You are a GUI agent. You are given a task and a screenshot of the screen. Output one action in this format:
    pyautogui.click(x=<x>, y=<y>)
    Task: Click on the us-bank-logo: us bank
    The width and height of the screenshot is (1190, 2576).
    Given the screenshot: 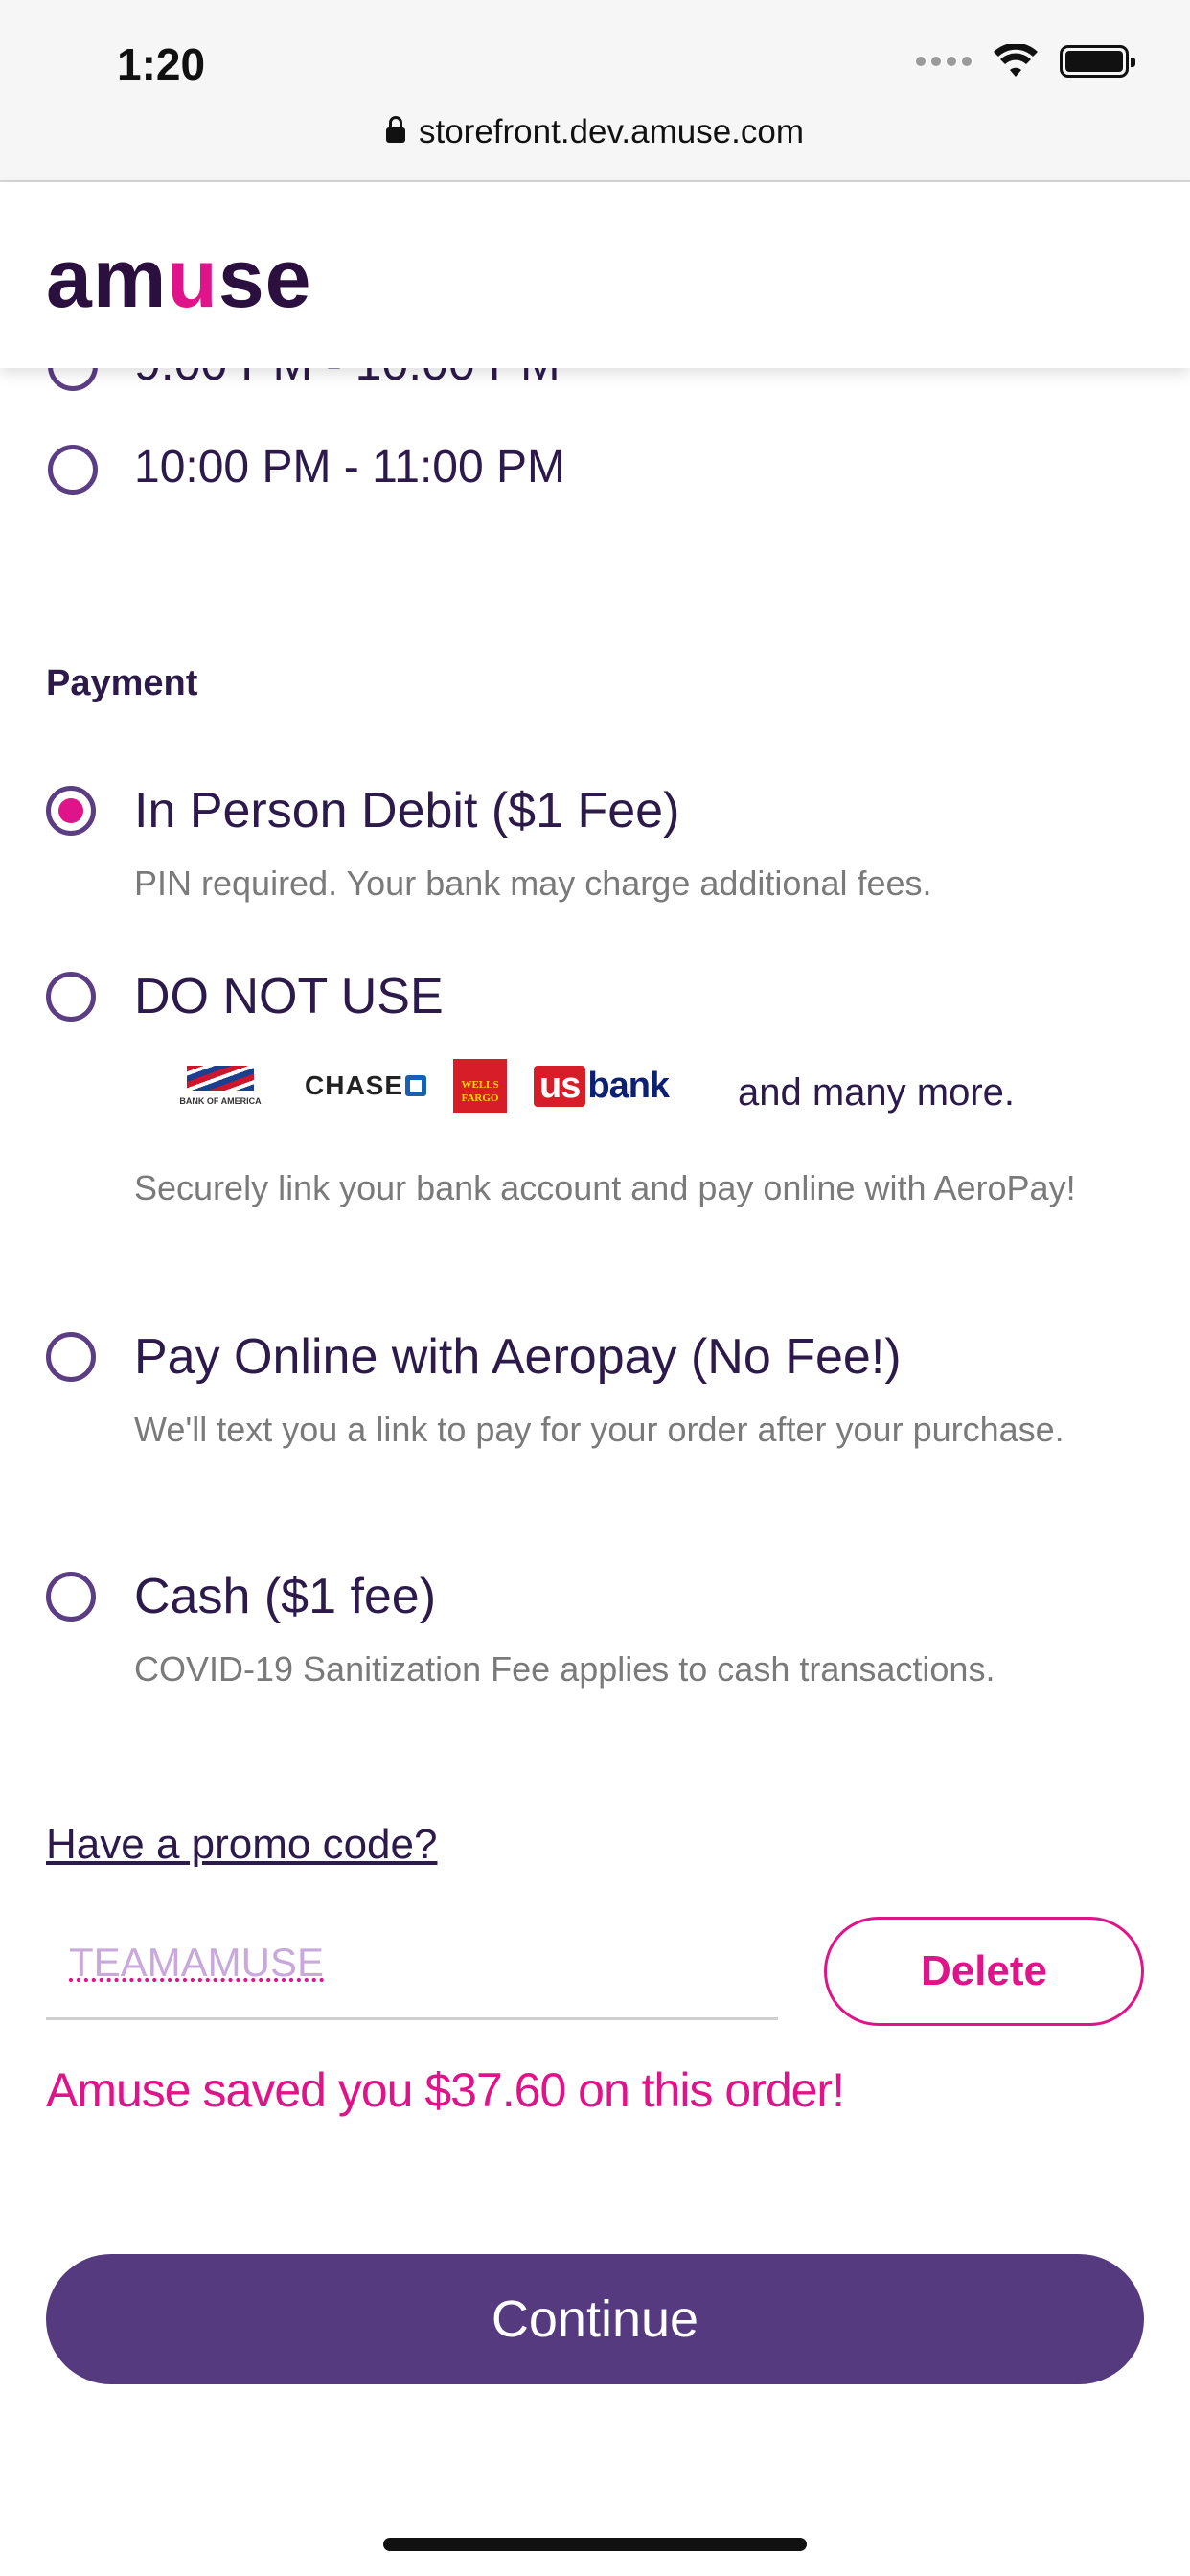 What is the action you would take?
    pyautogui.click(x=602, y=1085)
    